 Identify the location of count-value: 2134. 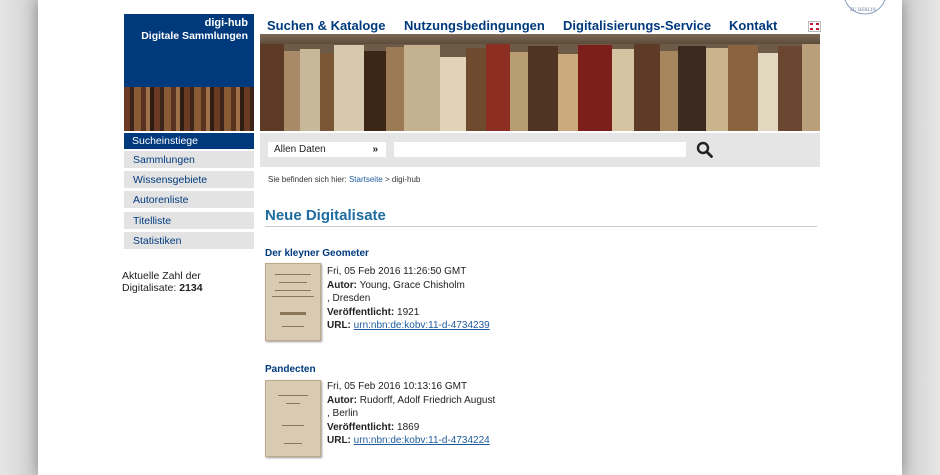
(191, 288).